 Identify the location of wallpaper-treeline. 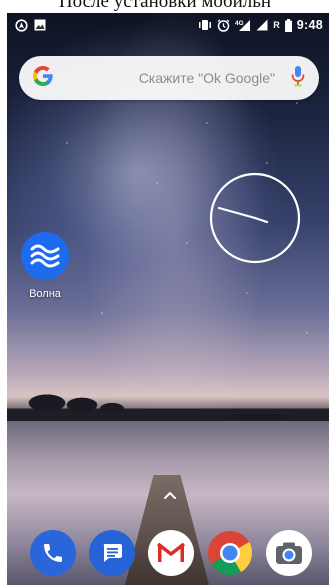
(168, 398).